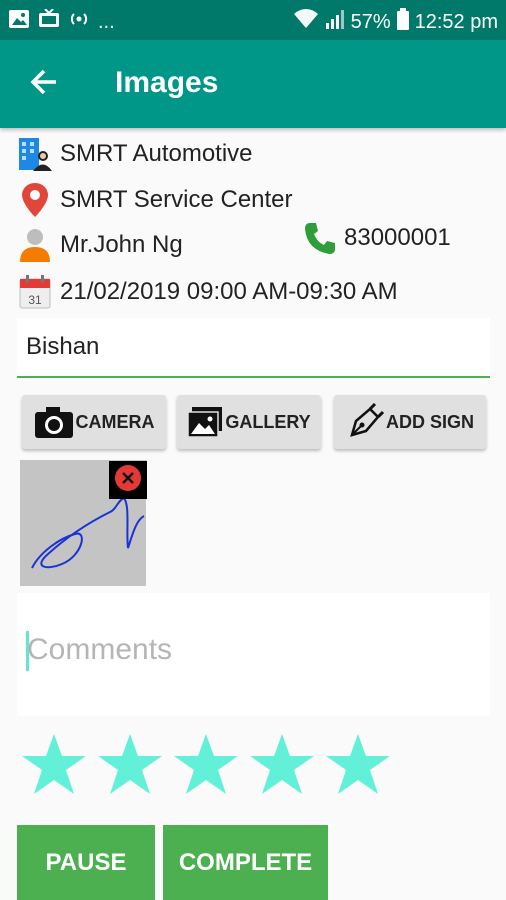  I want to click on gallery-label: GALLERY, so click(268, 421).